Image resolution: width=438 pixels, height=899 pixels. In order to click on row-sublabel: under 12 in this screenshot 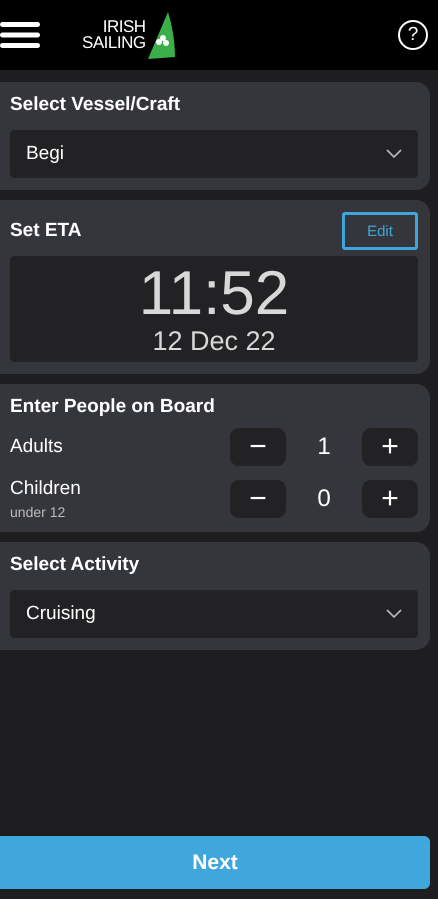, I will do `click(38, 512)`.